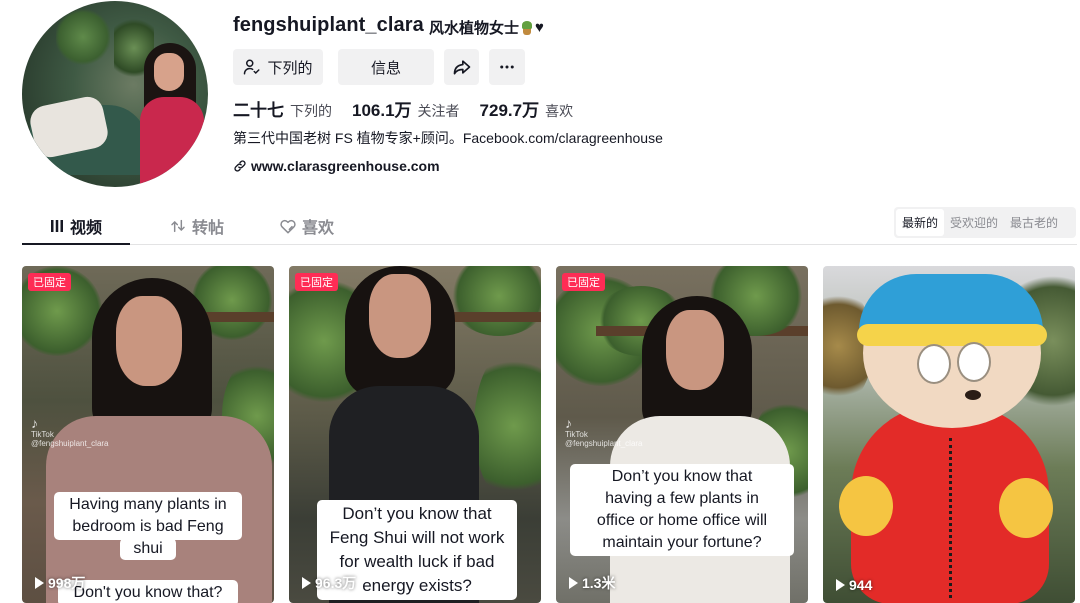 This screenshot has width=1080, height=603. Describe the element at coordinates (148, 549) in the screenshot. I see `video-caption-tail: shui` at that location.